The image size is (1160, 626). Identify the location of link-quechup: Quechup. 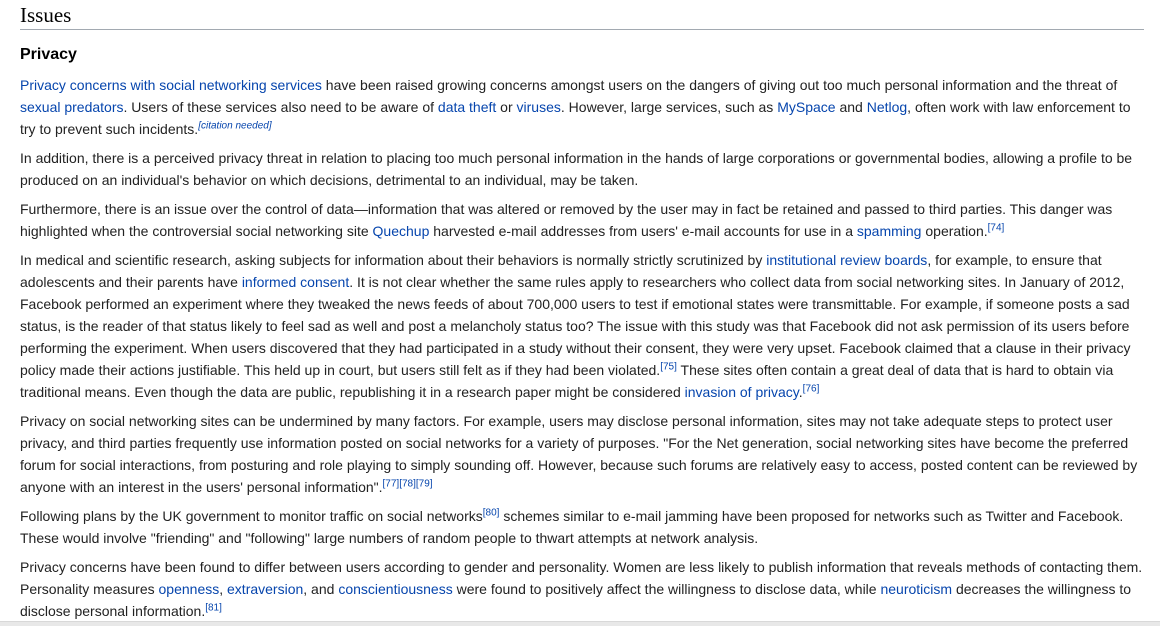
(401, 231).